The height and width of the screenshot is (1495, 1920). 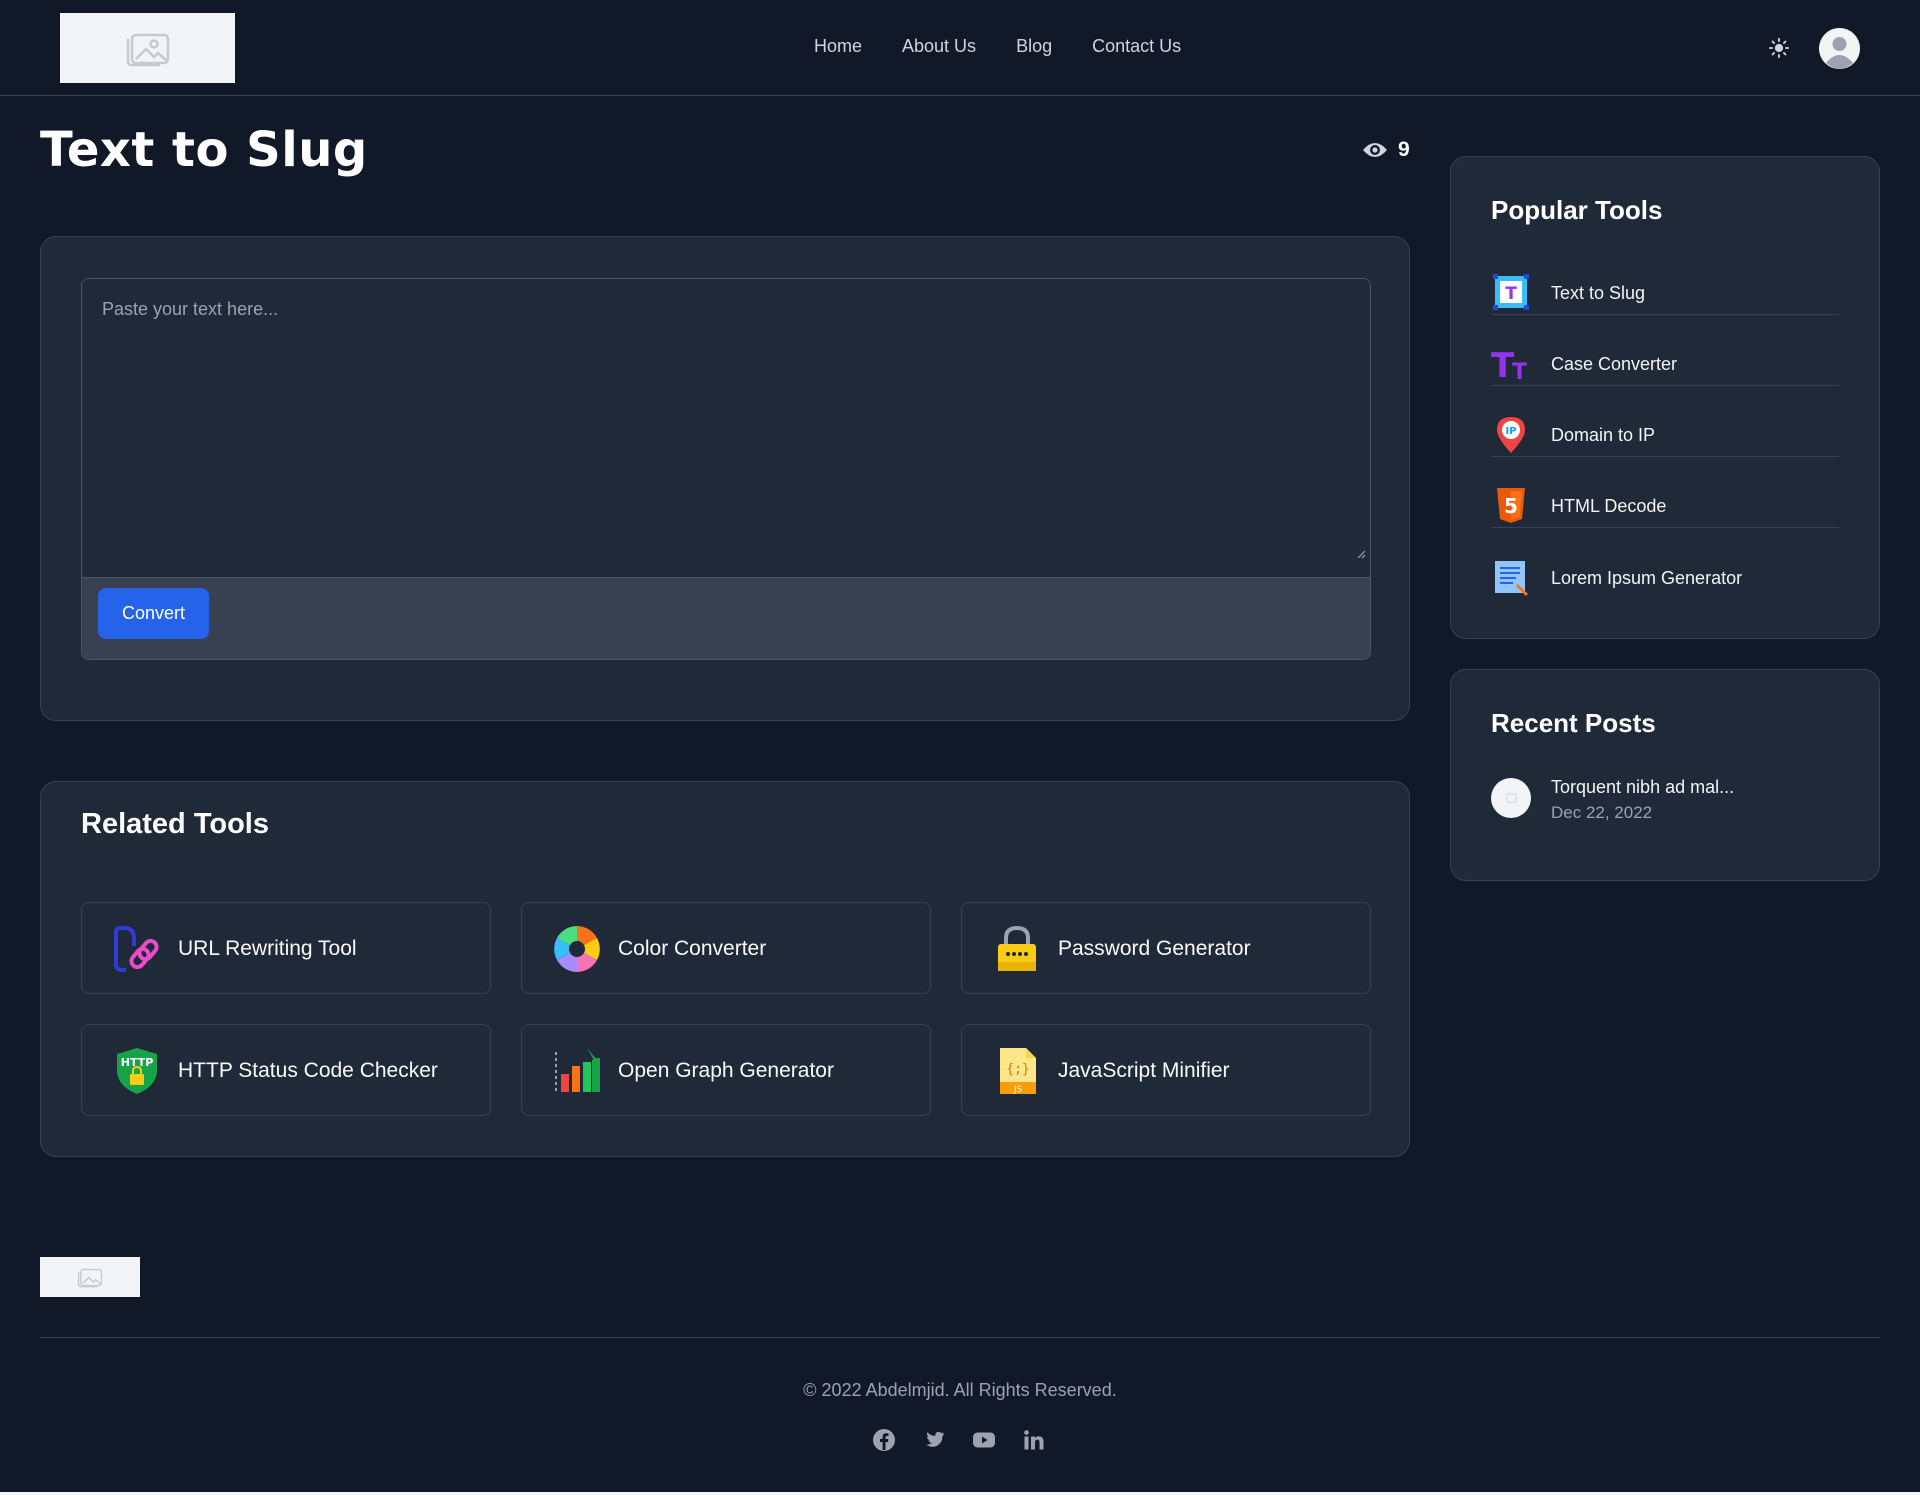 I want to click on theme-toggle-button, so click(x=1779, y=48).